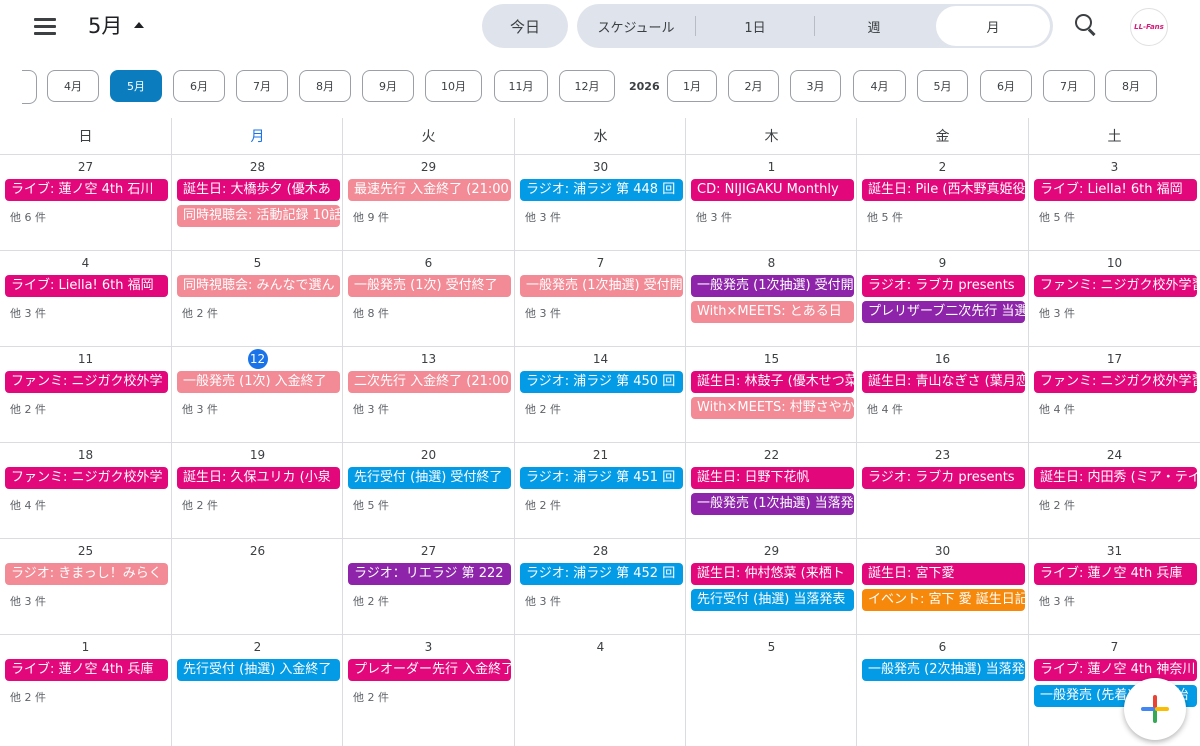 The height and width of the screenshot is (746, 1200). Describe the element at coordinates (1057, 409) in the screenshot. I see `more-events-link: 他 4 件` at that location.